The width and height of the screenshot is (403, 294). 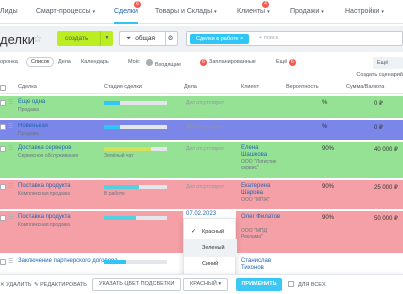 What do you see at coordinates (44, 148) in the screenshot?
I see `deal-title-link: Доставка серверов` at bounding box center [44, 148].